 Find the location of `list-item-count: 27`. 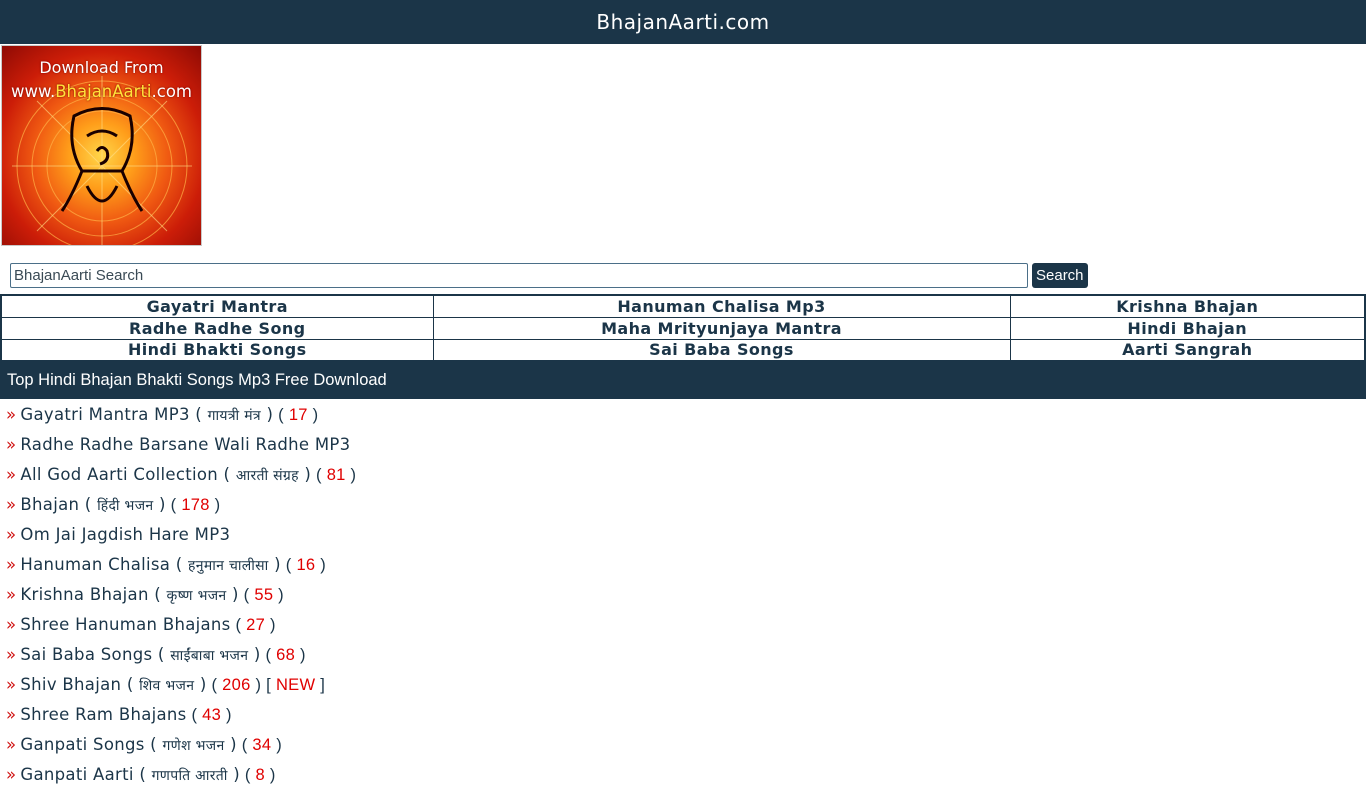

list-item-count: 27 is located at coordinates (256, 625).